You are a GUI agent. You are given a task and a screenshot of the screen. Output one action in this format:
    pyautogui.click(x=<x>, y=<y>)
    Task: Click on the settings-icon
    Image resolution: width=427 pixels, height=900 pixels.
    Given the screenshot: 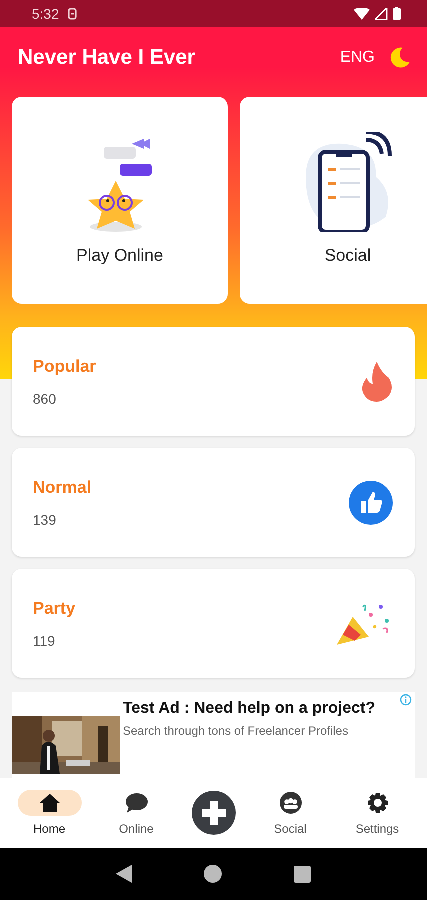 What is the action you would take?
    pyautogui.click(x=378, y=803)
    